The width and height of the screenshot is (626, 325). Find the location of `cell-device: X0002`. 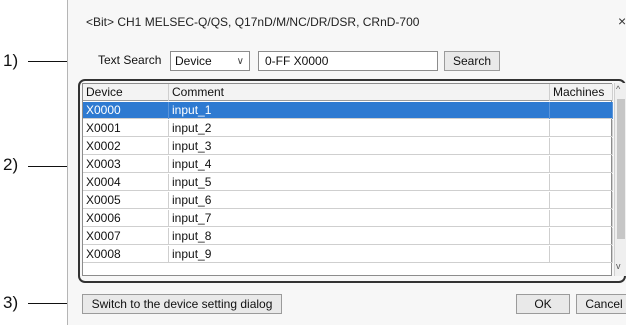

cell-device: X0002 is located at coordinates (126, 146).